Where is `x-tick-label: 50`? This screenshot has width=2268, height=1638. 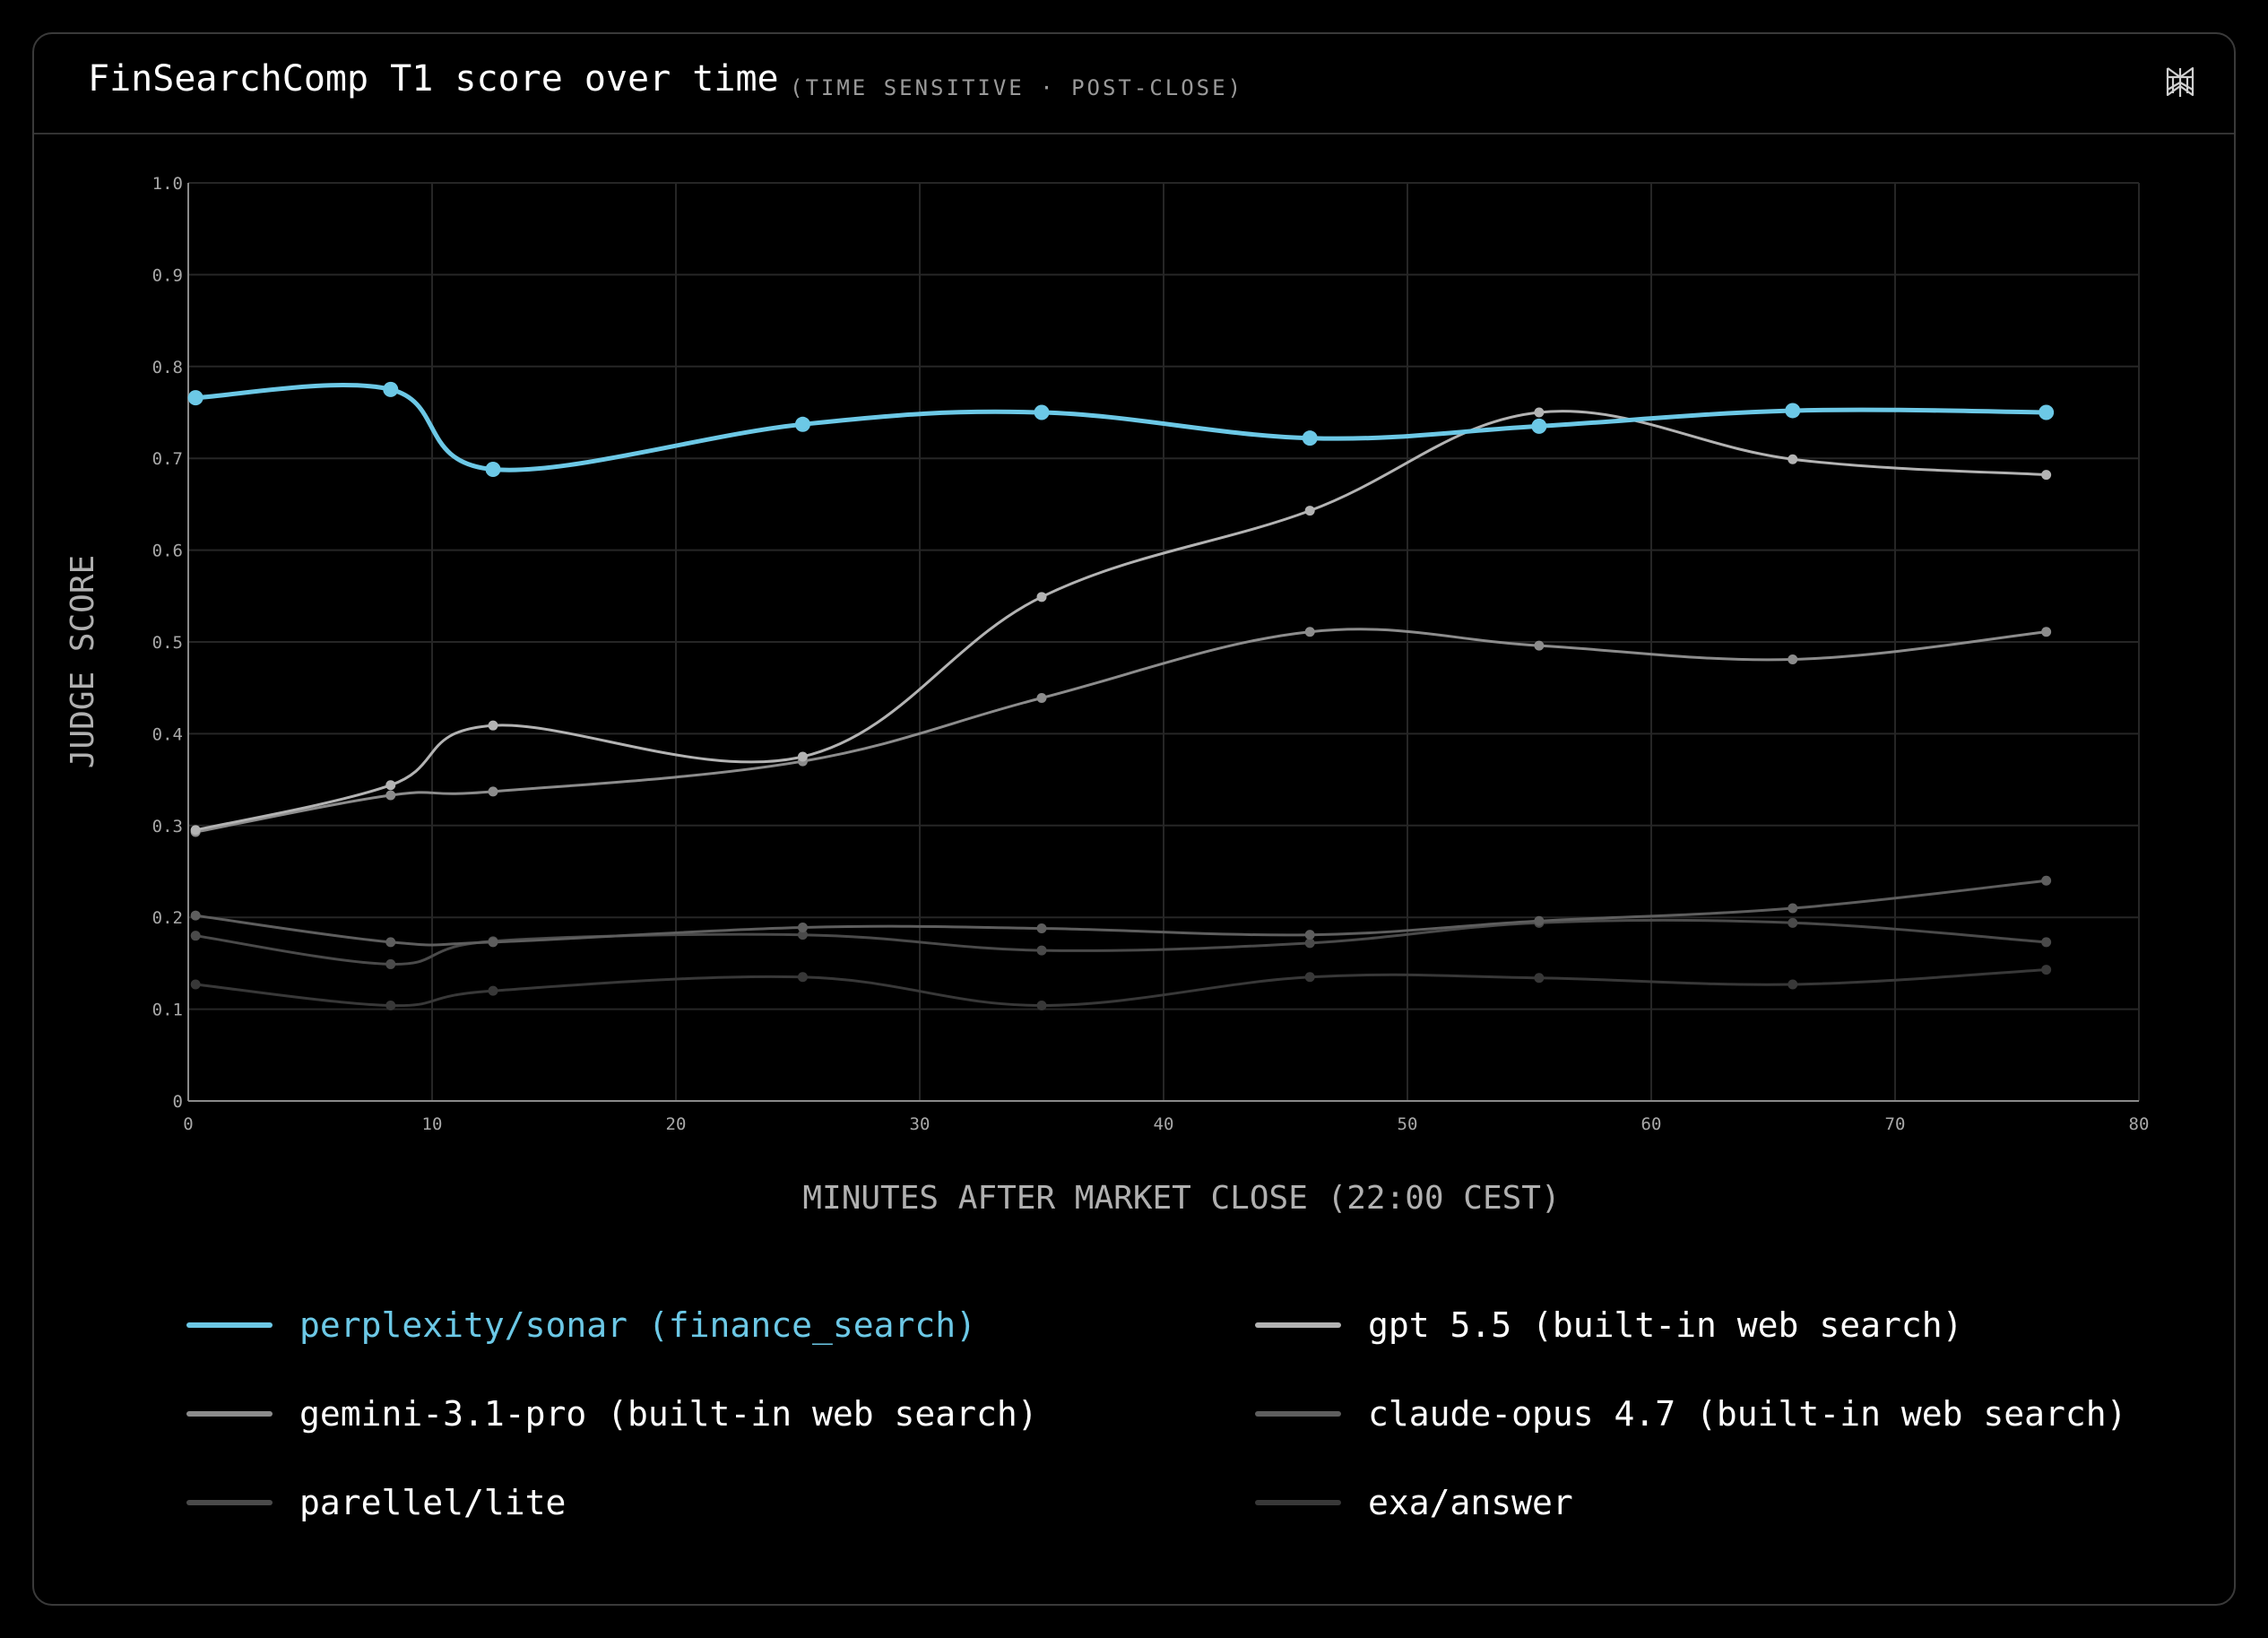
x-tick-label: 50 is located at coordinates (1408, 1124).